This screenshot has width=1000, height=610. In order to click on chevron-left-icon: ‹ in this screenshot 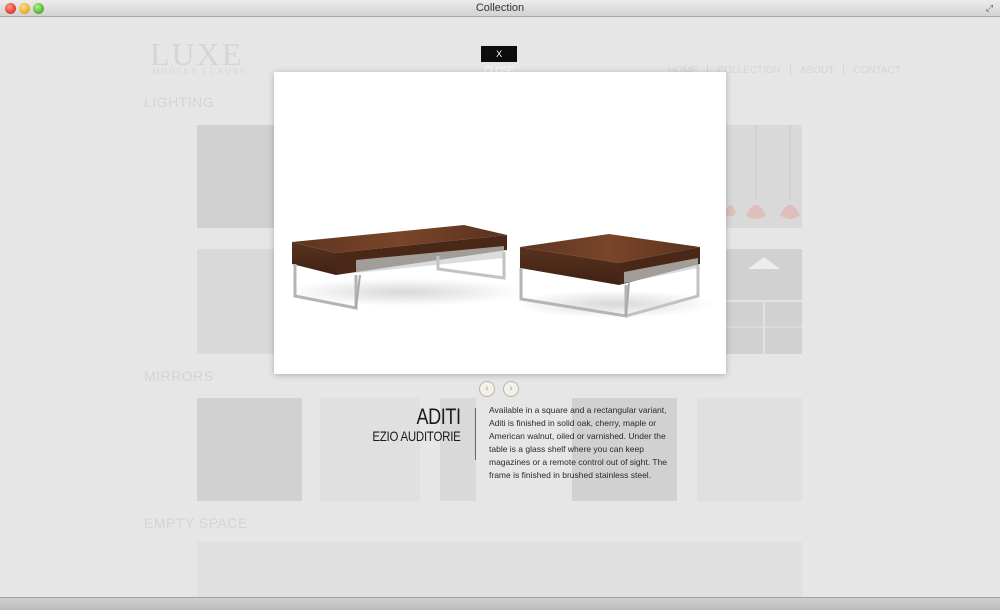, I will do `click(487, 389)`.